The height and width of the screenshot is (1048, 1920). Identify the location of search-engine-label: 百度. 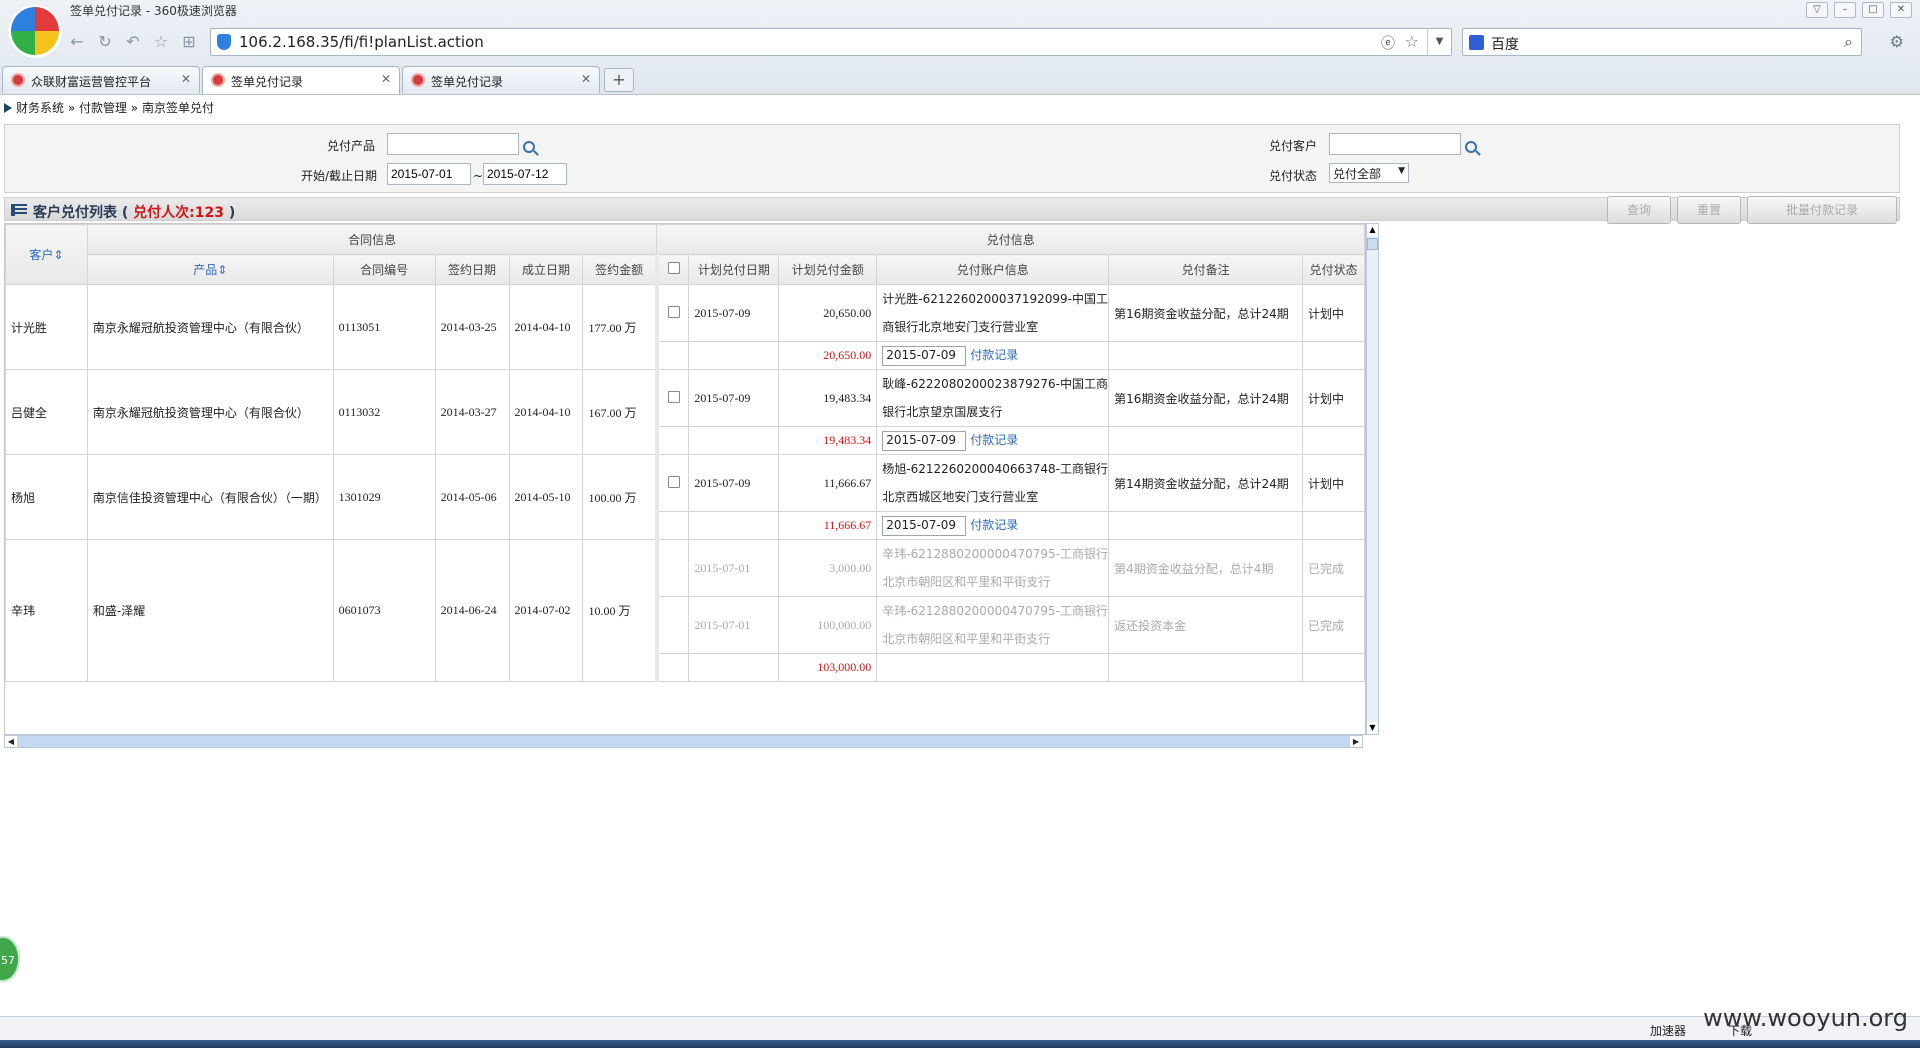
(1505, 45).